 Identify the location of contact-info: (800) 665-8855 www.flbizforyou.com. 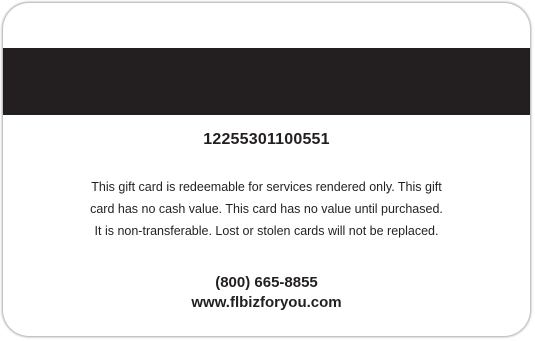
(266, 293).